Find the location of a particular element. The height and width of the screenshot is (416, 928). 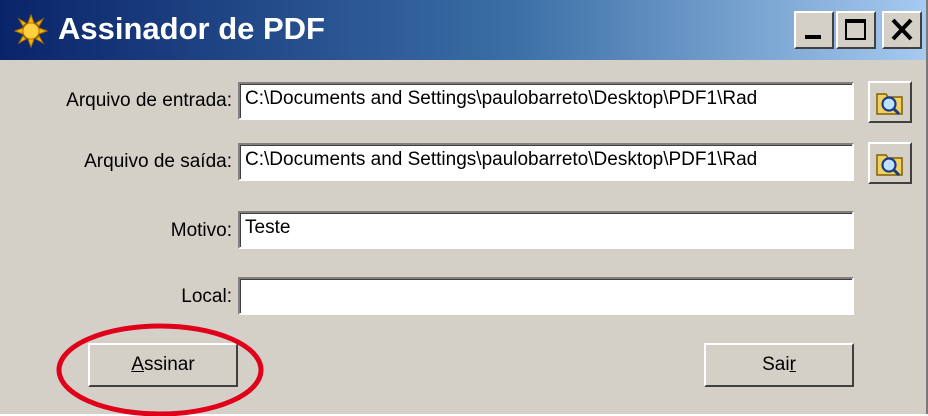

input-file-label: Arquivo de entrada: is located at coordinates (149, 100).